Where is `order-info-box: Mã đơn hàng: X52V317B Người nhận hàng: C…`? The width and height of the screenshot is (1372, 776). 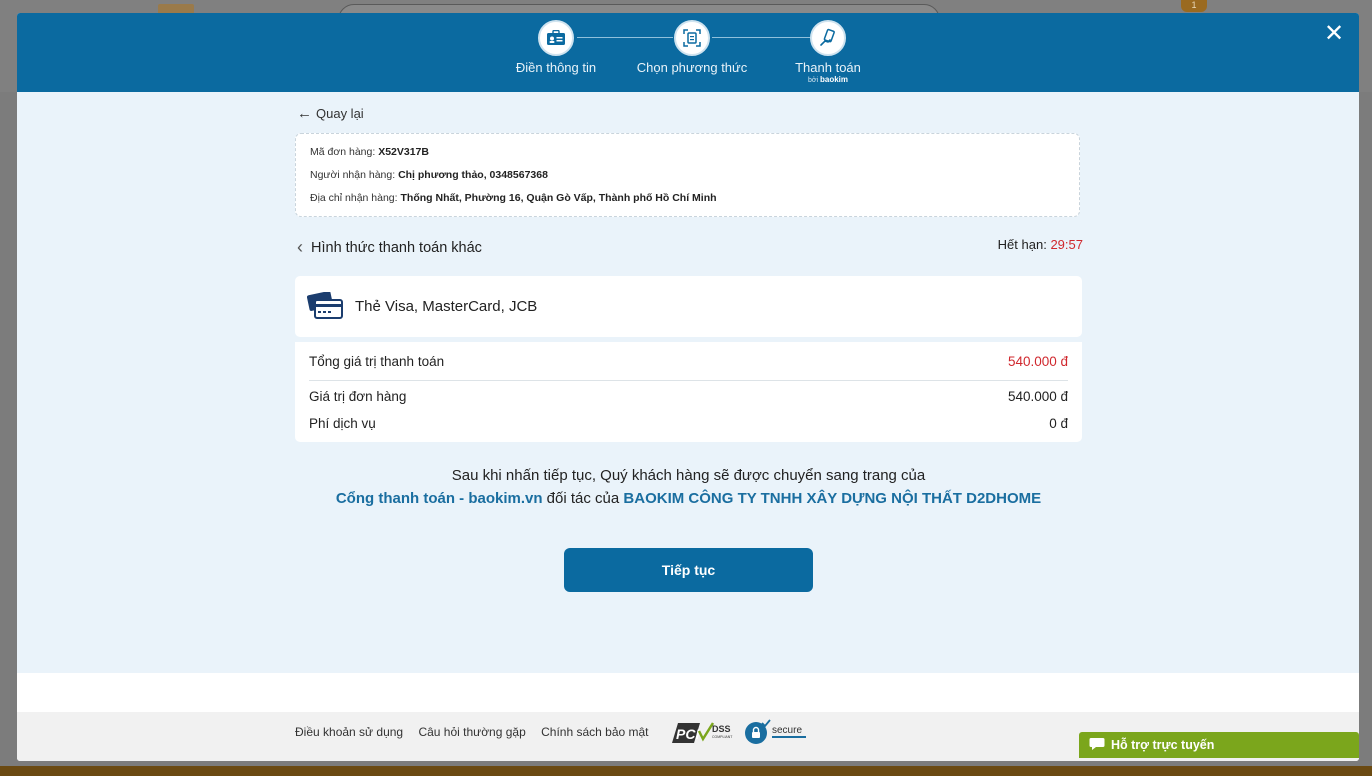 order-info-box: Mã đơn hàng: X52V317B Người nhận hàng: C… is located at coordinates (687, 175).